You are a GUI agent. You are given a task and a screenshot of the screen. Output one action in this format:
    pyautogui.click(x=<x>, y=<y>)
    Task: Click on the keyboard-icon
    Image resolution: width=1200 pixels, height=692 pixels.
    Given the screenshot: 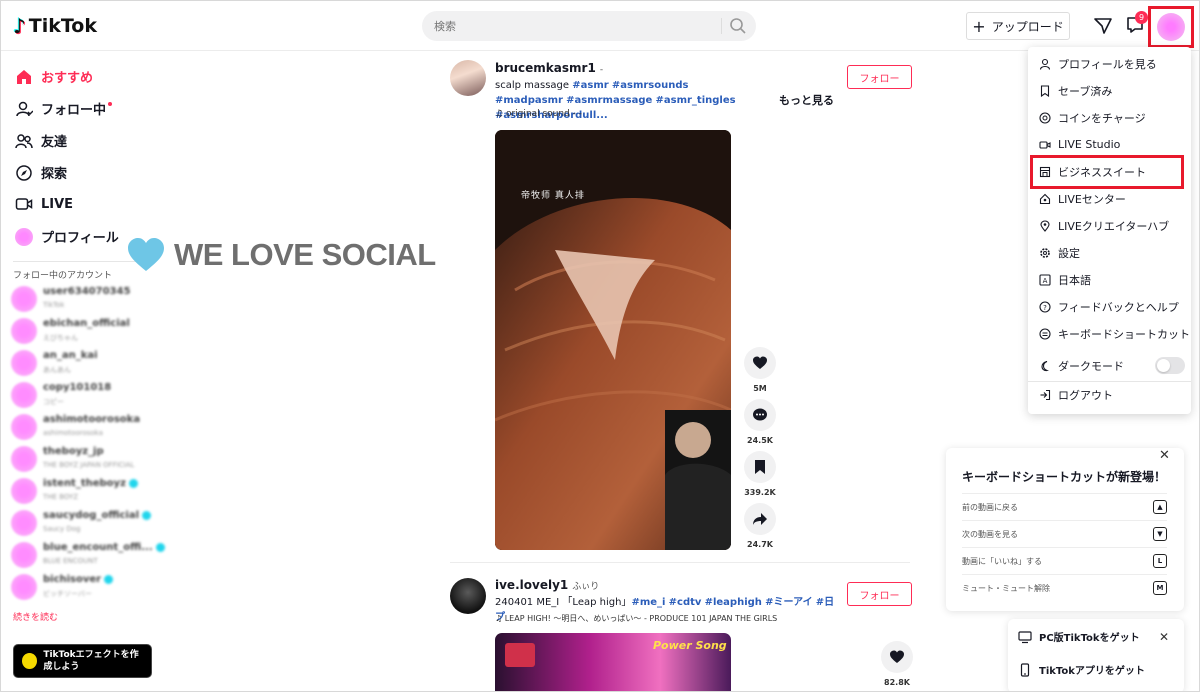 What is the action you would take?
    pyautogui.click(x=1045, y=333)
    